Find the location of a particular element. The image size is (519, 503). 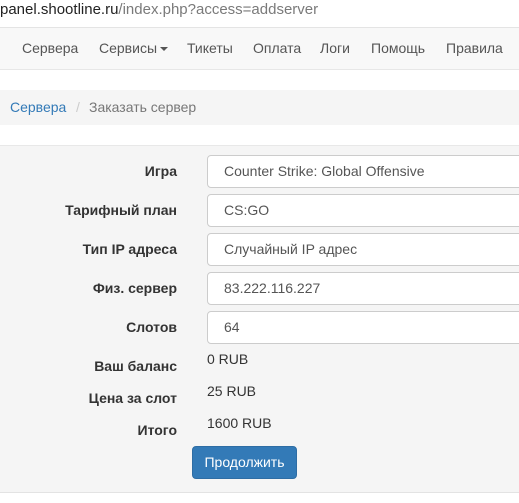

breadcrumb-current: Заказать сервер is located at coordinates (143, 107).